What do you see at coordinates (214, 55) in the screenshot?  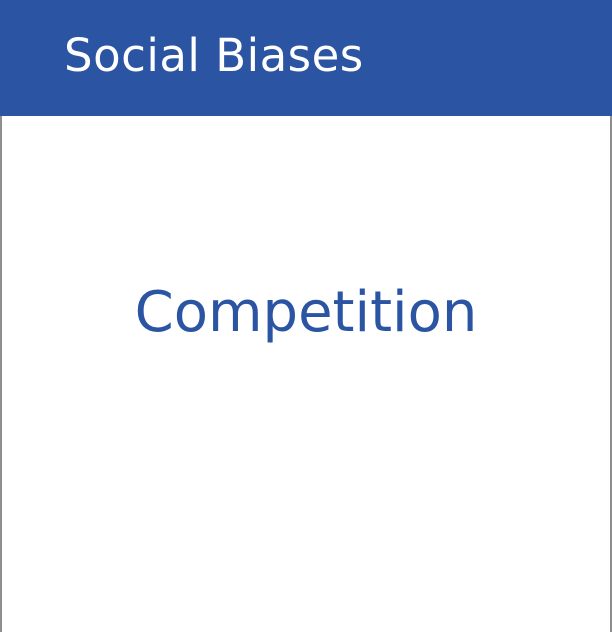 I see `page-title: Social Biases` at bounding box center [214, 55].